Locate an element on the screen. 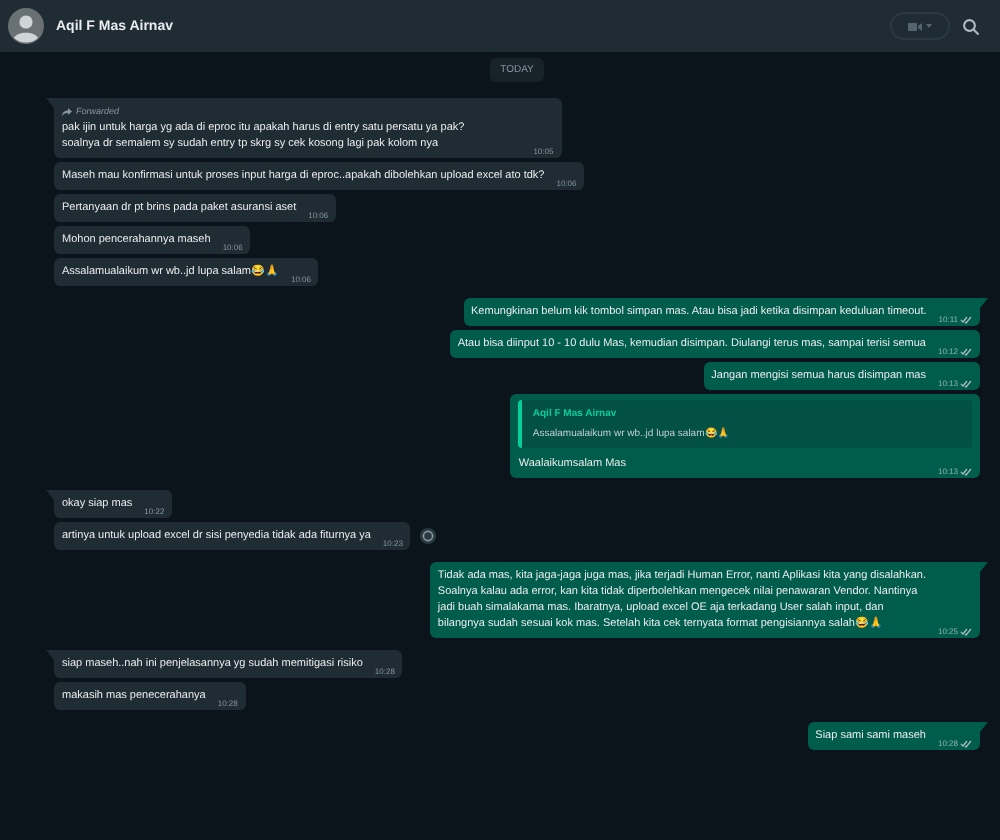  avatar-icon is located at coordinates (26, 26).